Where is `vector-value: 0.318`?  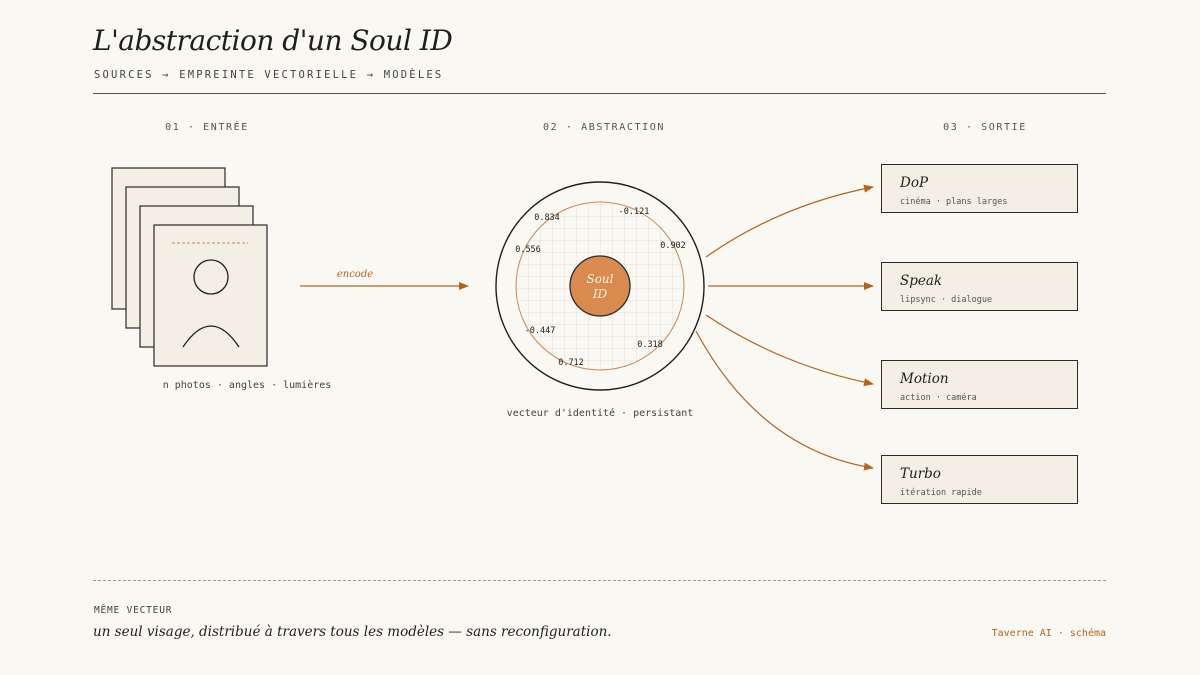 vector-value: 0.318 is located at coordinates (650, 345).